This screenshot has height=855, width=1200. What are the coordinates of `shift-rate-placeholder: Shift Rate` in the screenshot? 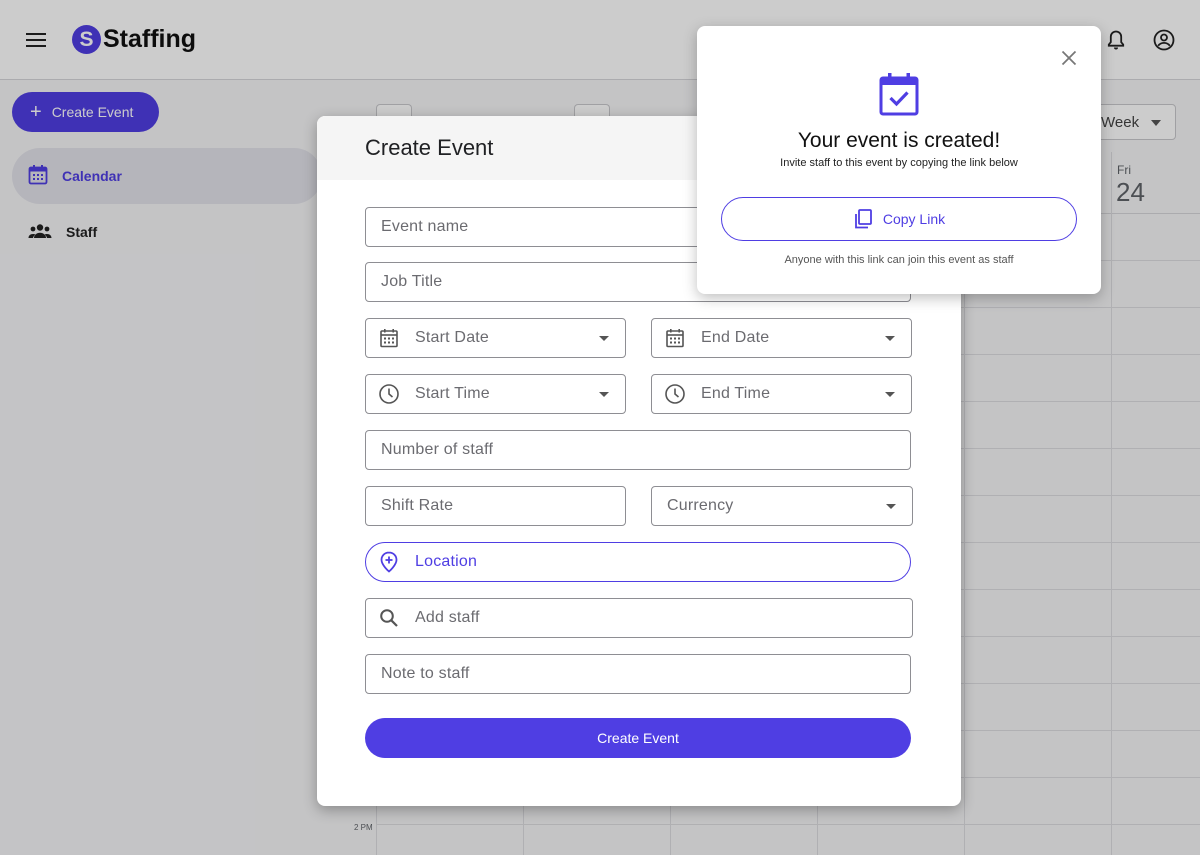 It's located at (417, 505).